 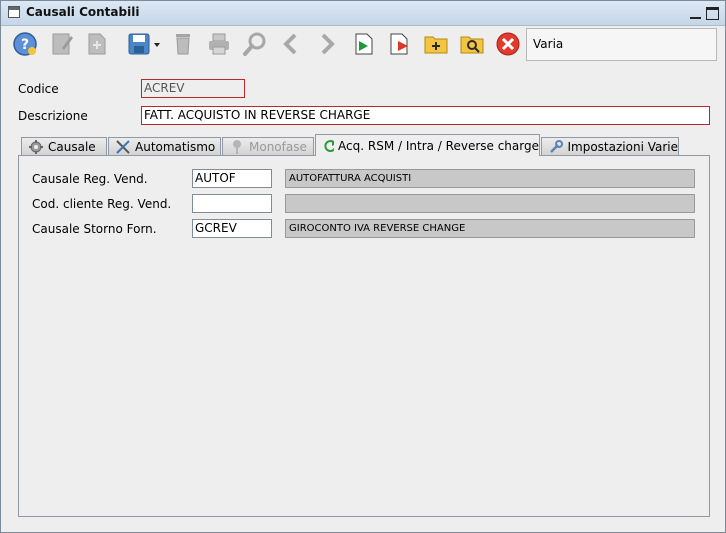 What do you see at coordinates (14, 12) in the screenshot?
I see `window-icon` at bounding box center [14, 12].